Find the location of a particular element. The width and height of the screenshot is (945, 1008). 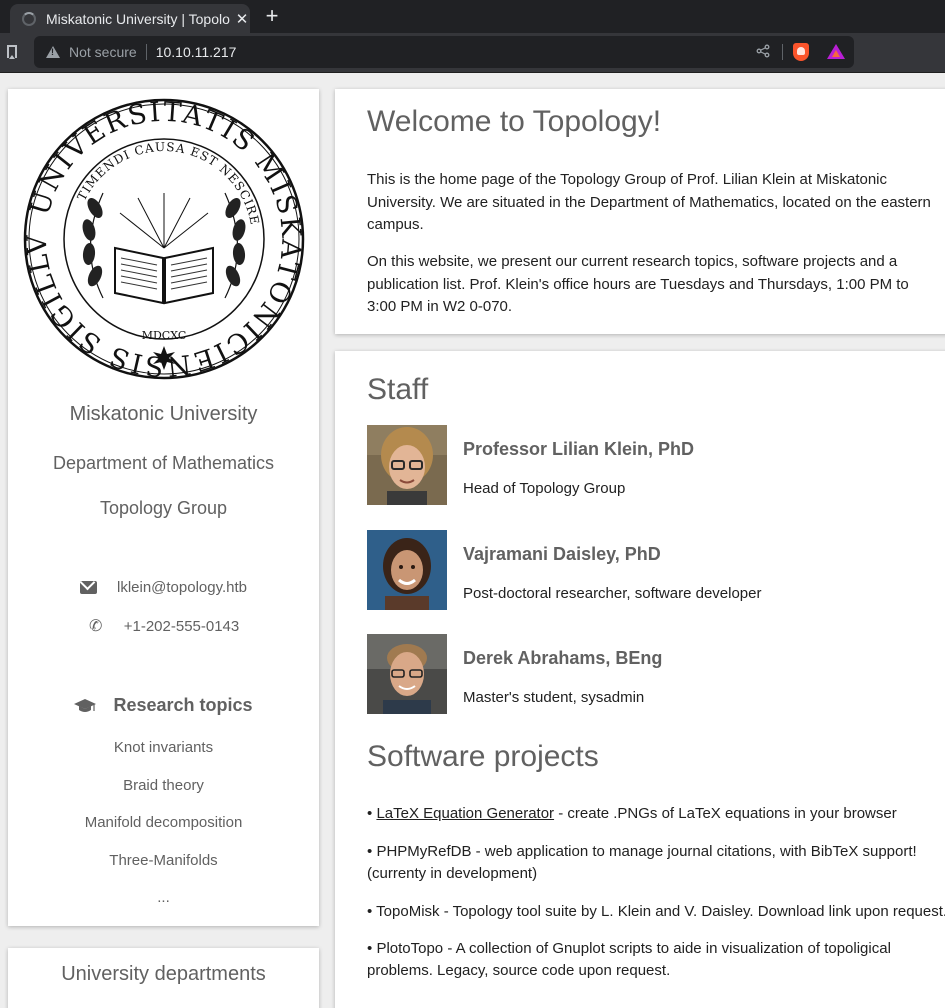

warning-icon is located at coordinates (53, 52).